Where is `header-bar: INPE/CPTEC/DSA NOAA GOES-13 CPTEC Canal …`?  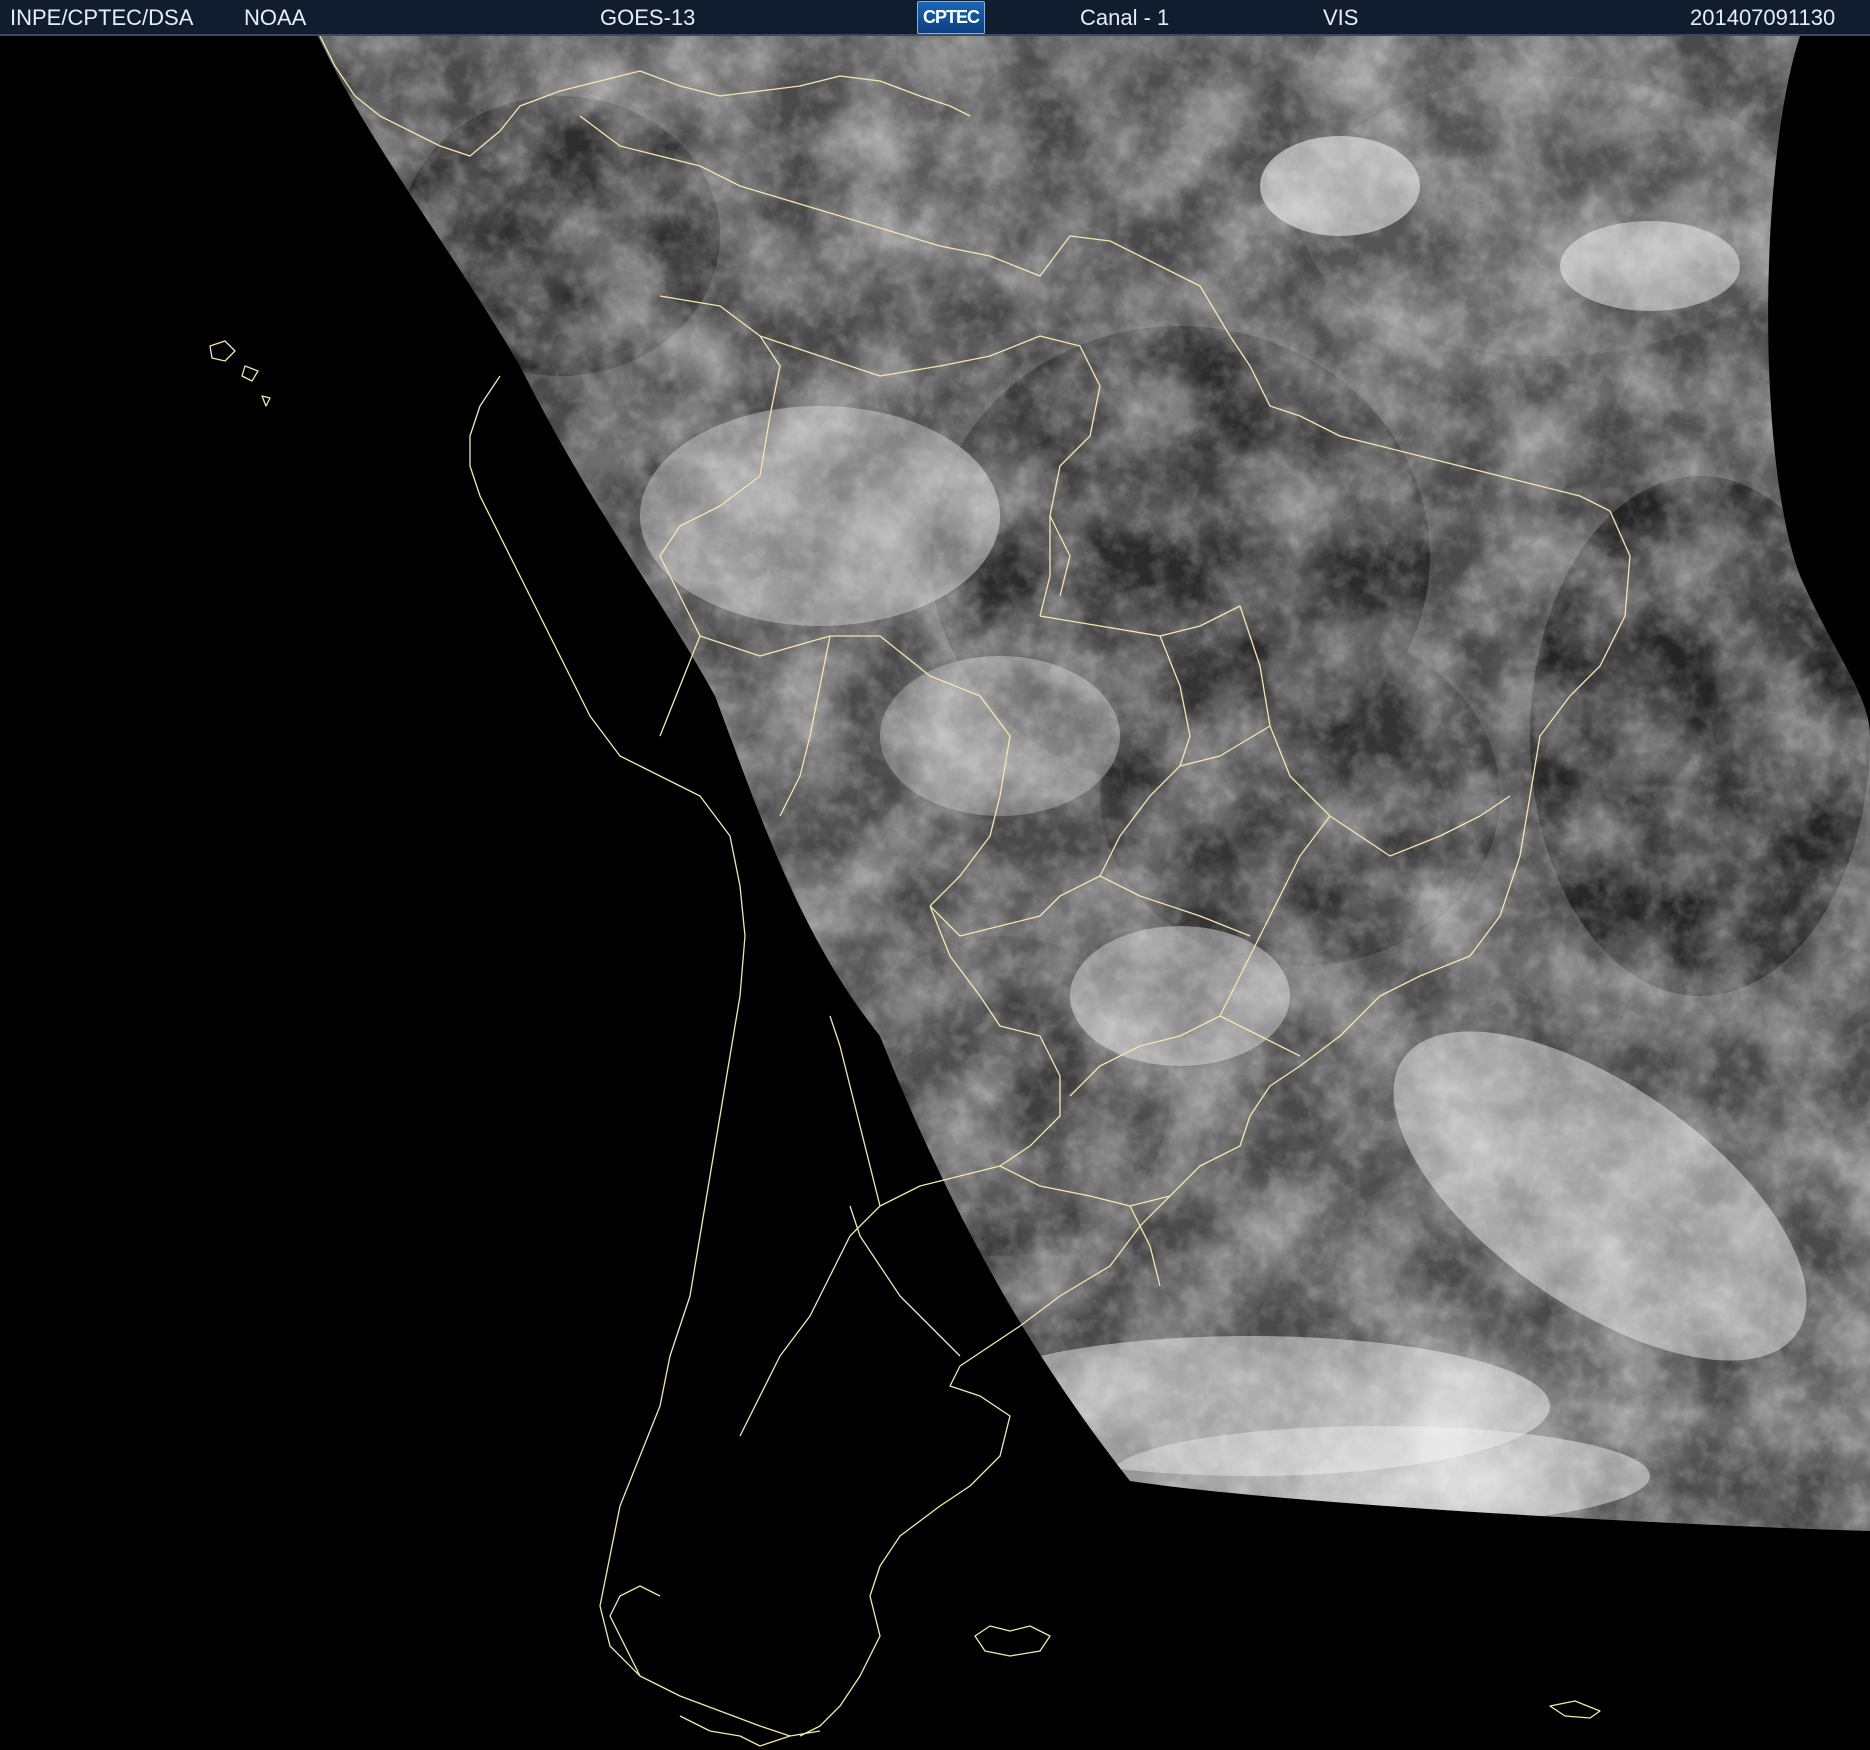
header-bar: INPE/CPTEC/DSA NOAA GOES-13 CPTEC Canal … is located at coordinates (935, 18).